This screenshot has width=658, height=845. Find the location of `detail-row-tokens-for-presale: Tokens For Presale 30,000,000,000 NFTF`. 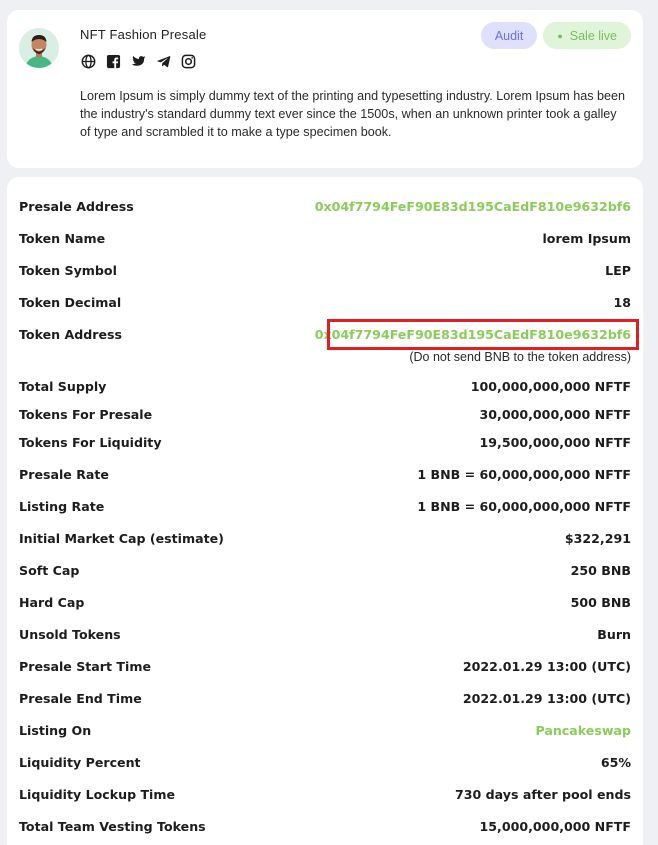

detail-row-tokens-for-presale: Tokens For Presale 30,000,000,000 NFTF is located at coordinates (325, 414).